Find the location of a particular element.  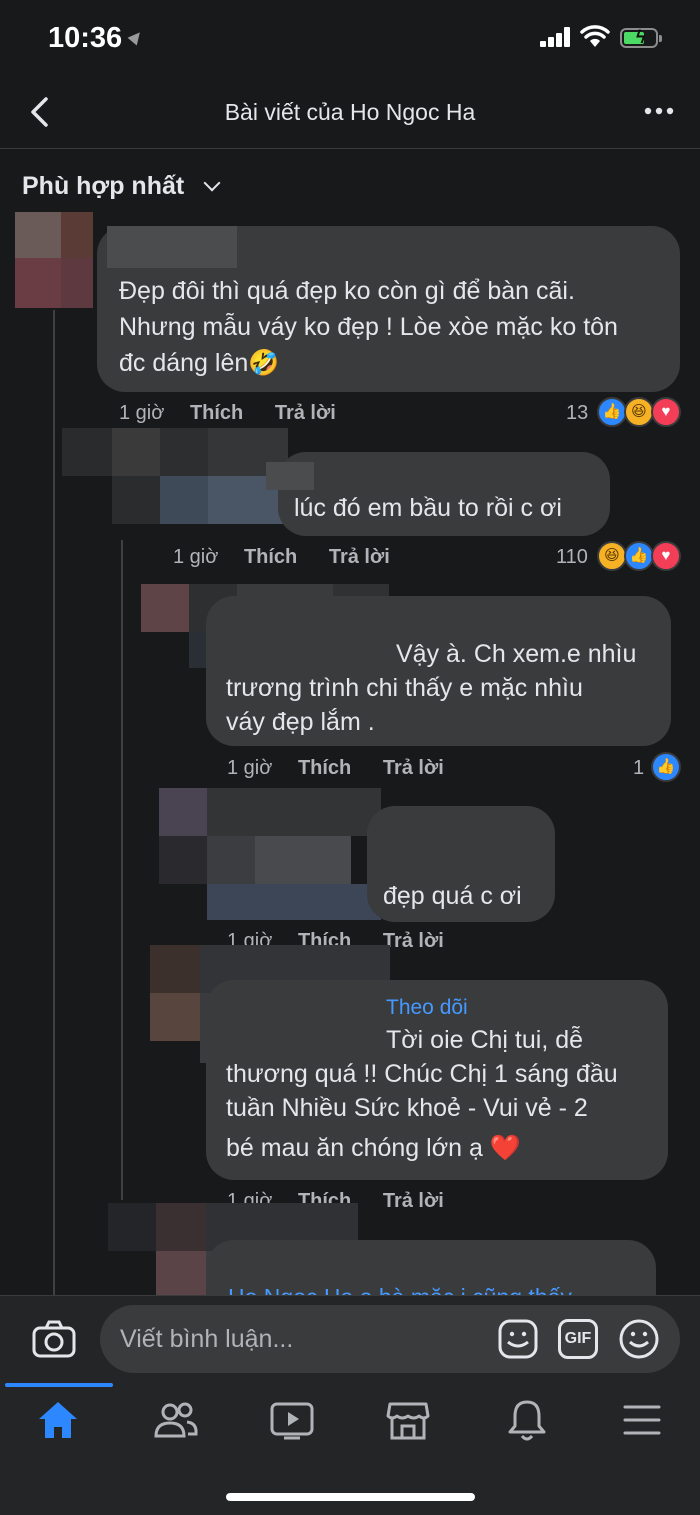

cellular-signal-icon is located at coordinates (555, 37).